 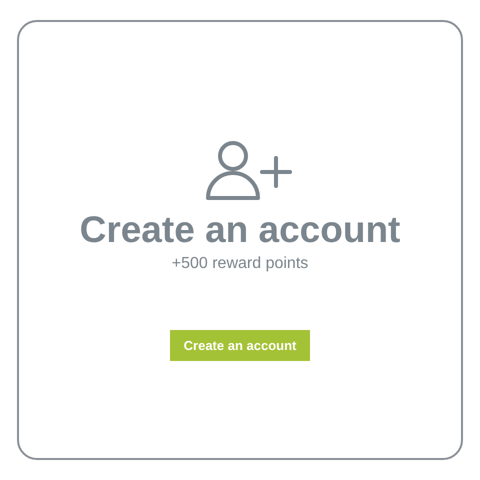 What do you see at coordinates (240, 264) in the screenshot?
I see `reward-points-text: +500 reward points` at bounding box center [240, 264].